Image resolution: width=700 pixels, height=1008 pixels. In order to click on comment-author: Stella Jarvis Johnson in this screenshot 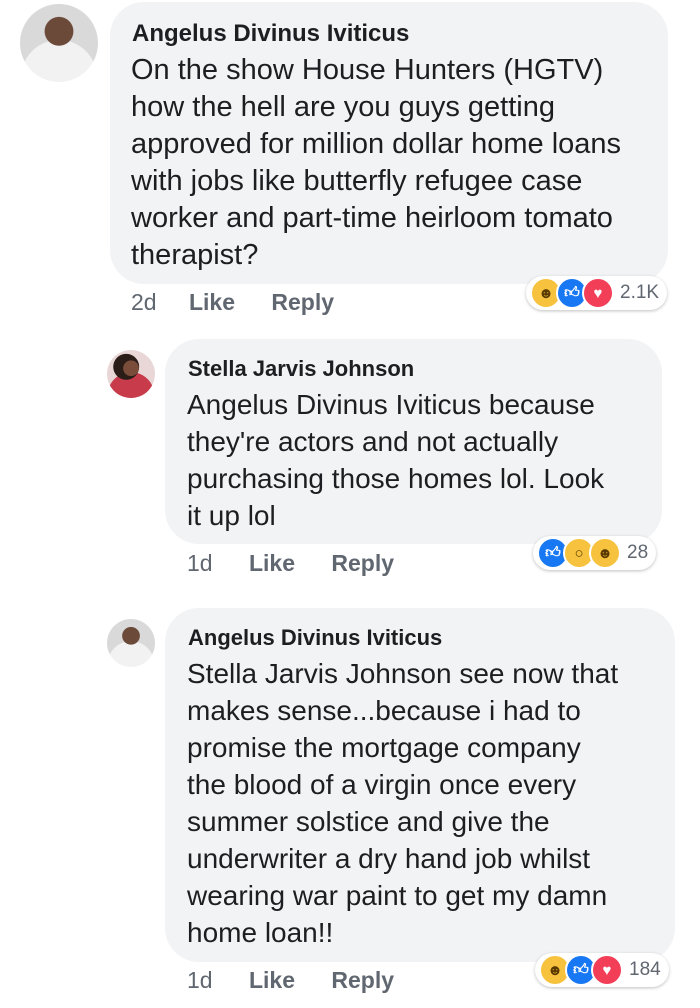, I will do `click(301, 369)`.